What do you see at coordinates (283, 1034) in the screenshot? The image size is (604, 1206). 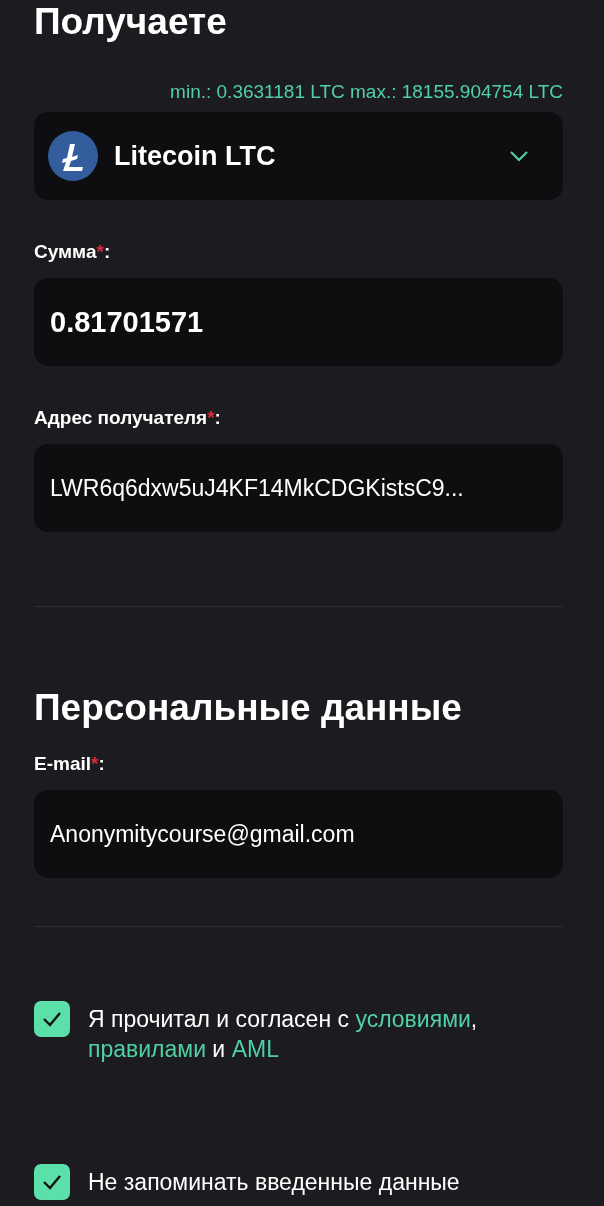 I see `checkbox-label: Я прочитал и согласен с условиями, правилами и AML` at bounding box center [283, 1034].